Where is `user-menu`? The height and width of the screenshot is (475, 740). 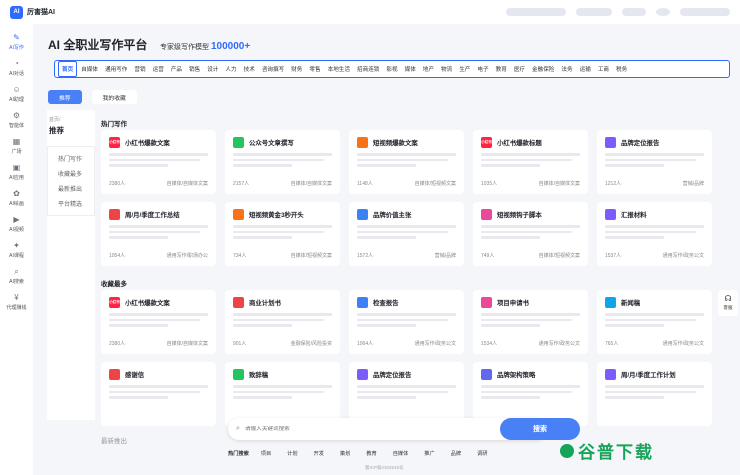 user-menu is located at coordinates (705, 12).